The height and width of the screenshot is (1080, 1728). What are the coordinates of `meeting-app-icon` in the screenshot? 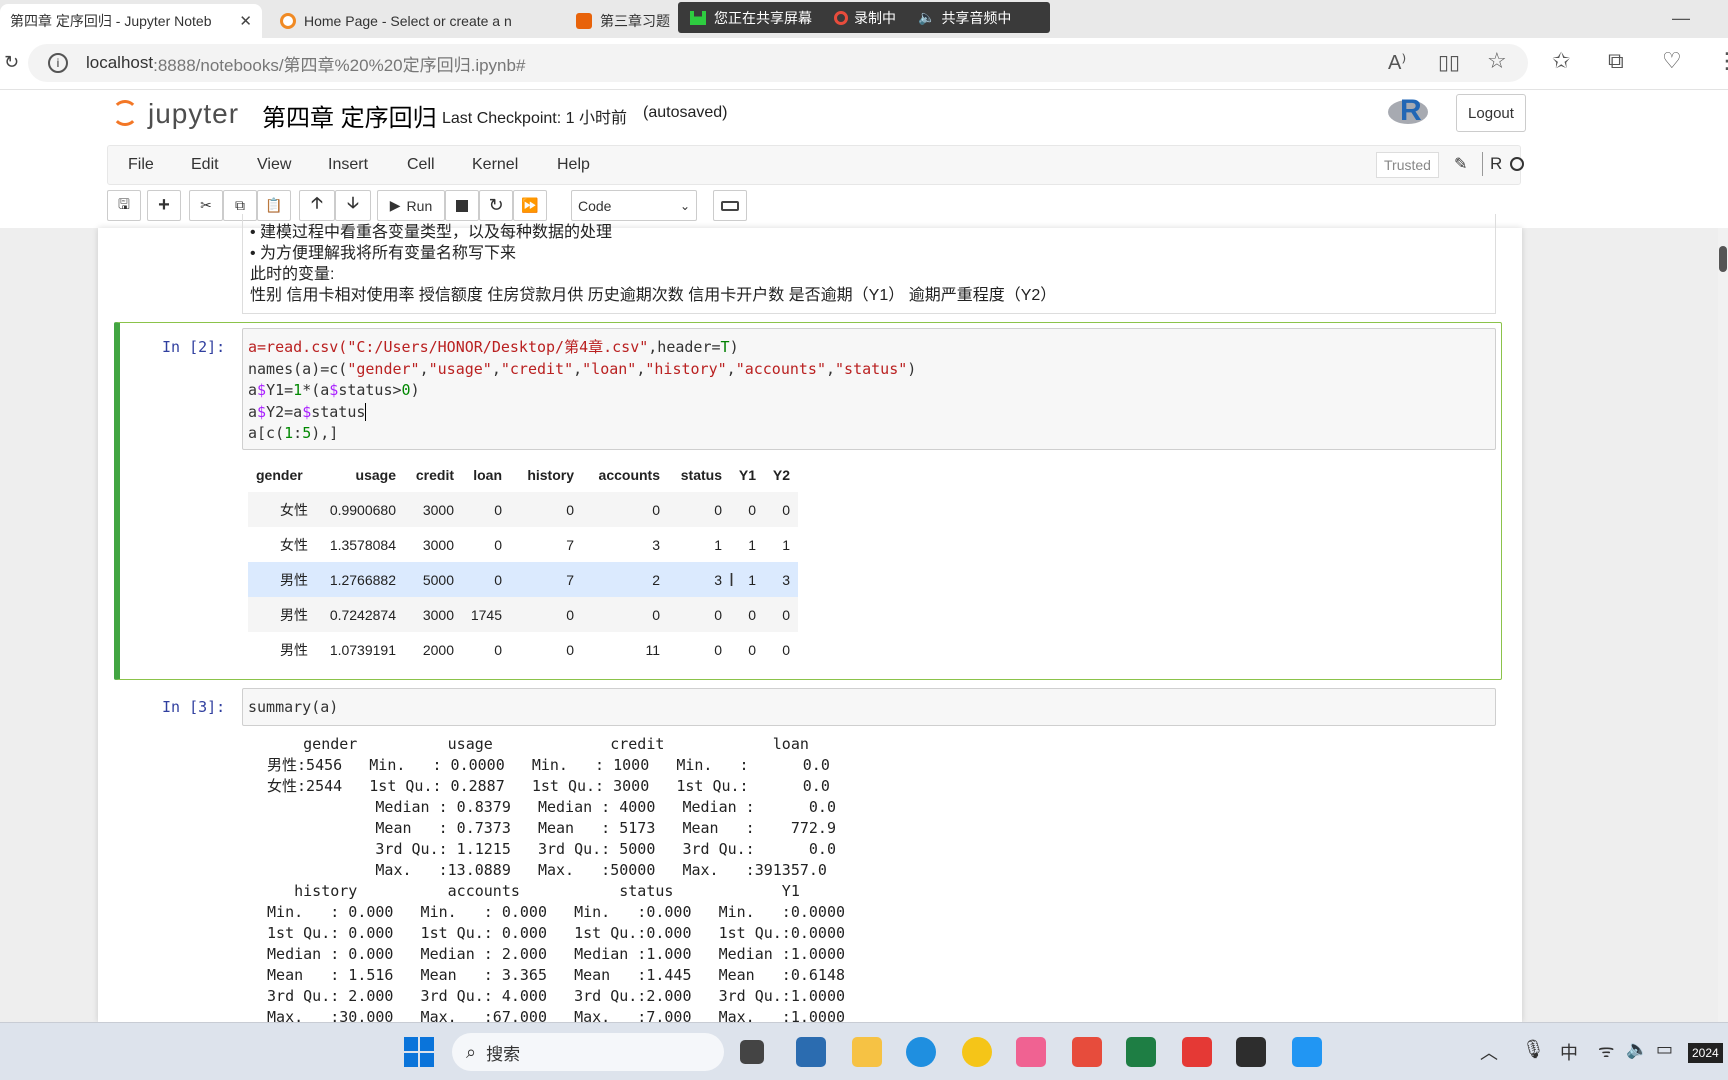 It's located at (1307, 1052).